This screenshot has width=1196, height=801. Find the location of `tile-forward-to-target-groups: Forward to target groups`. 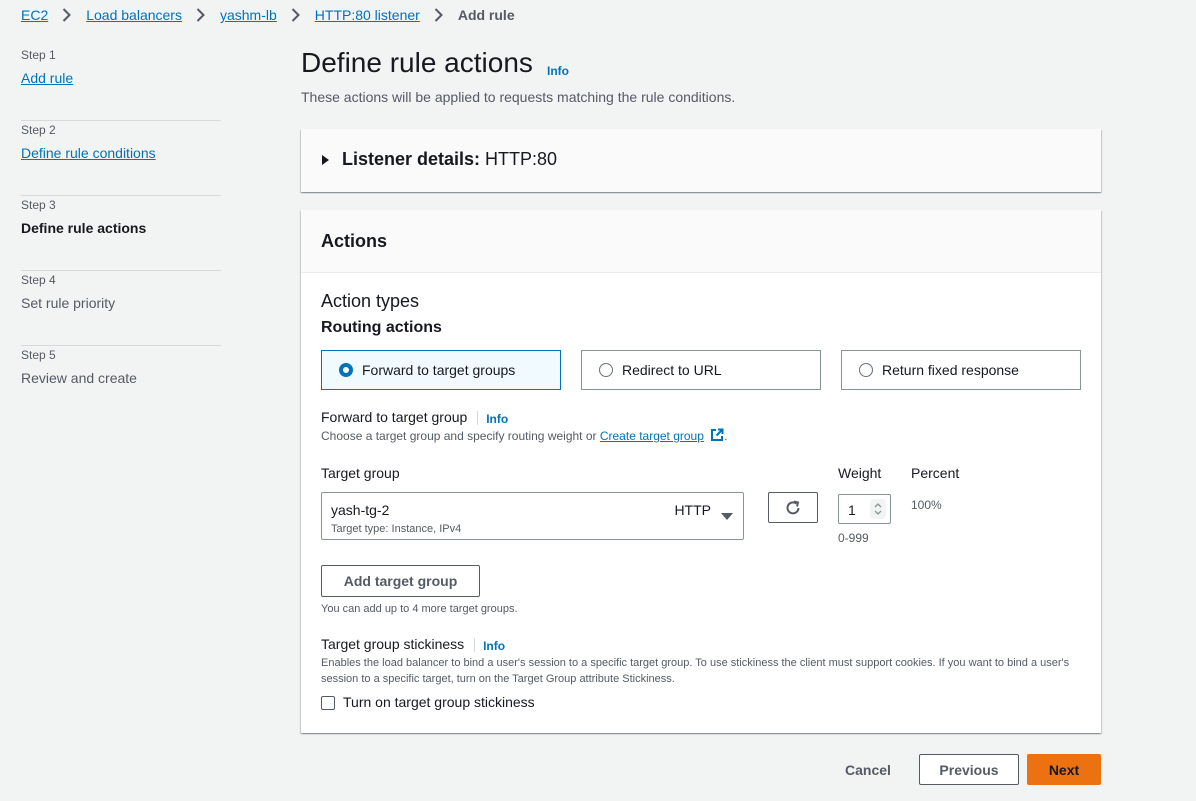

tile-forward-to-target-groups: Forward to target groups is located at coordinates (441, 370).